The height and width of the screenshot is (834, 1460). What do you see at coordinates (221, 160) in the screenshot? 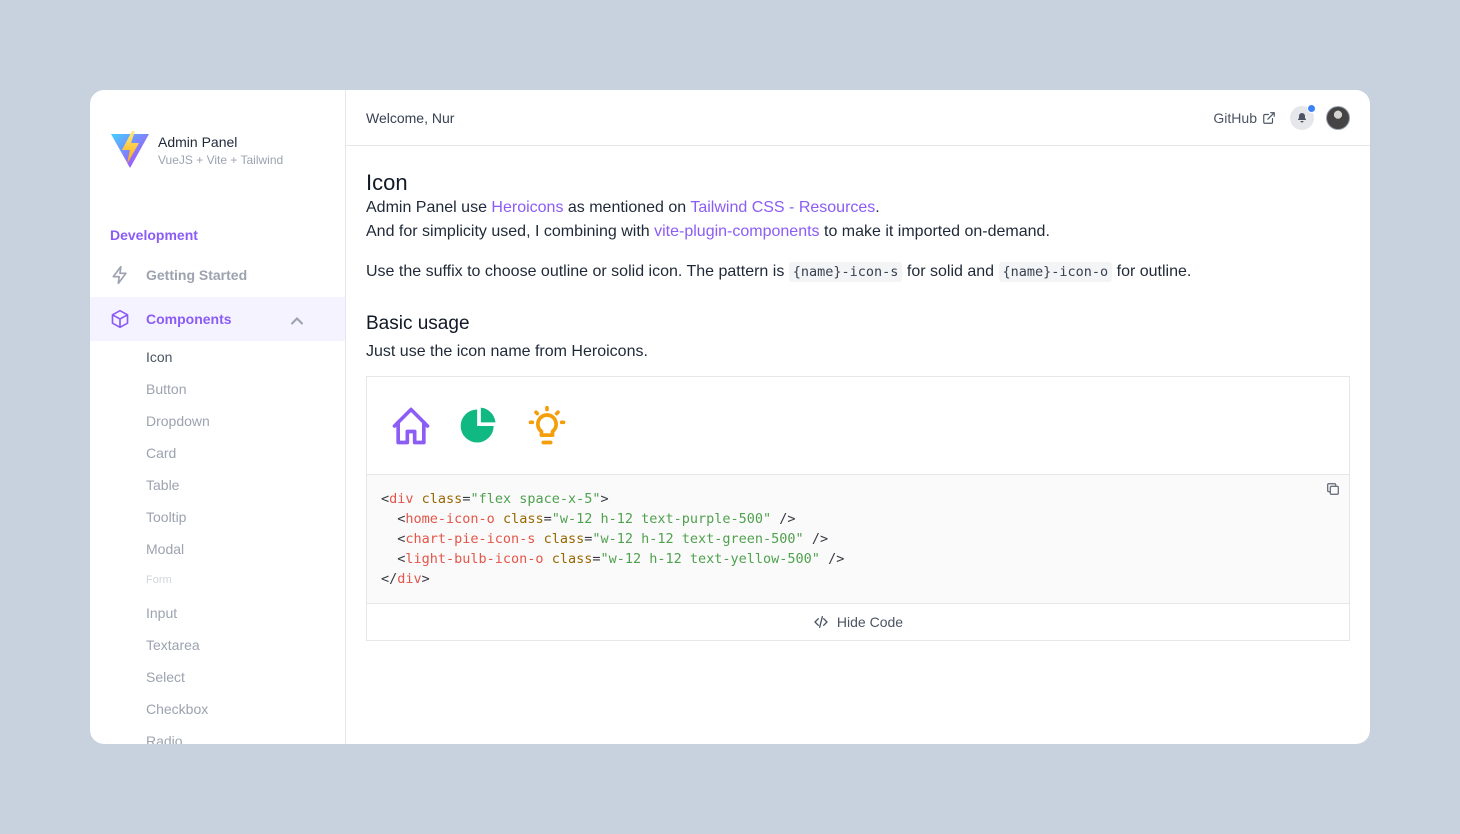
I see `brand-subtitle: VueJS + Vite + Tailwind` at bounding box center [221, 160].